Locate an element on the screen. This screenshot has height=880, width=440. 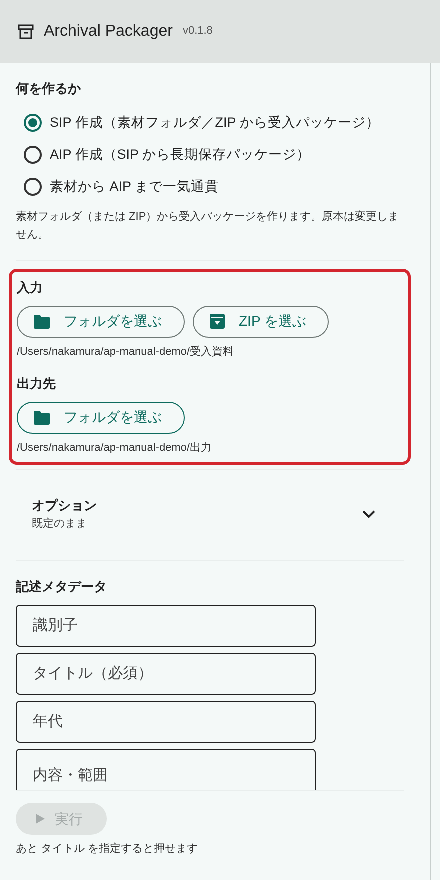
section-heading: 記述メタデータ is located at coordinates (62, 587).